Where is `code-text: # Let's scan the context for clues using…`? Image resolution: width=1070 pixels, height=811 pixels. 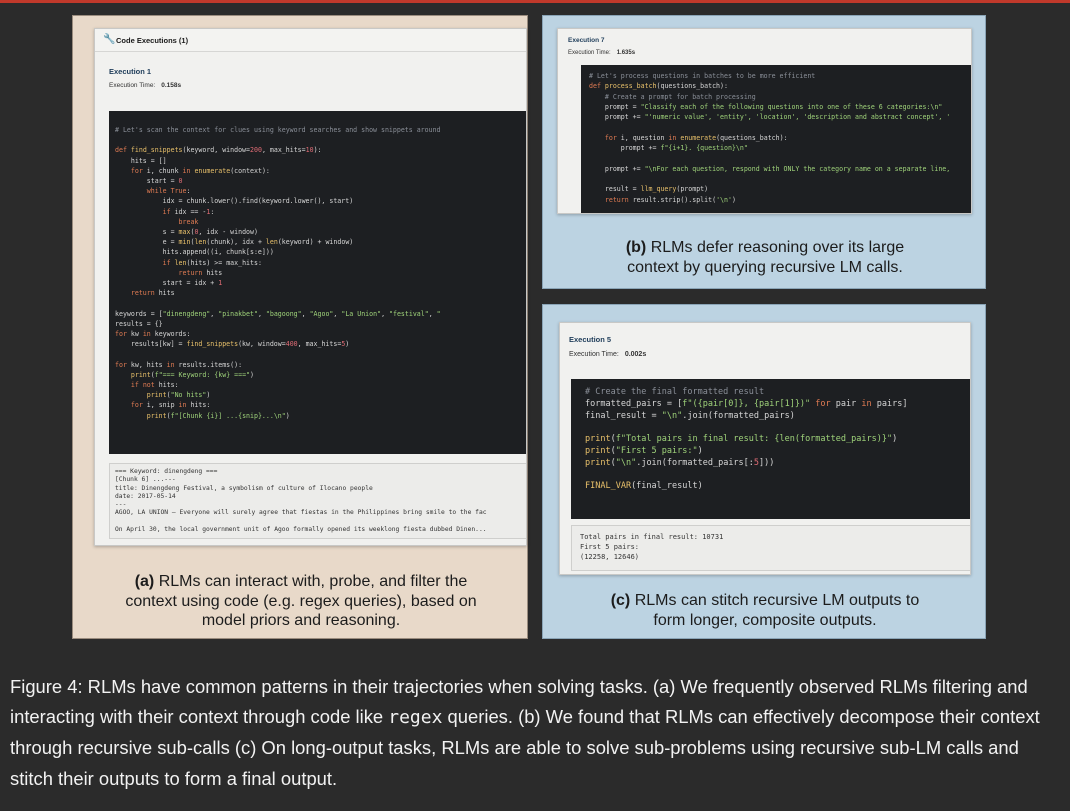 code-text: # Let's scan the context for clues using… is located at coordinates (278, 273).